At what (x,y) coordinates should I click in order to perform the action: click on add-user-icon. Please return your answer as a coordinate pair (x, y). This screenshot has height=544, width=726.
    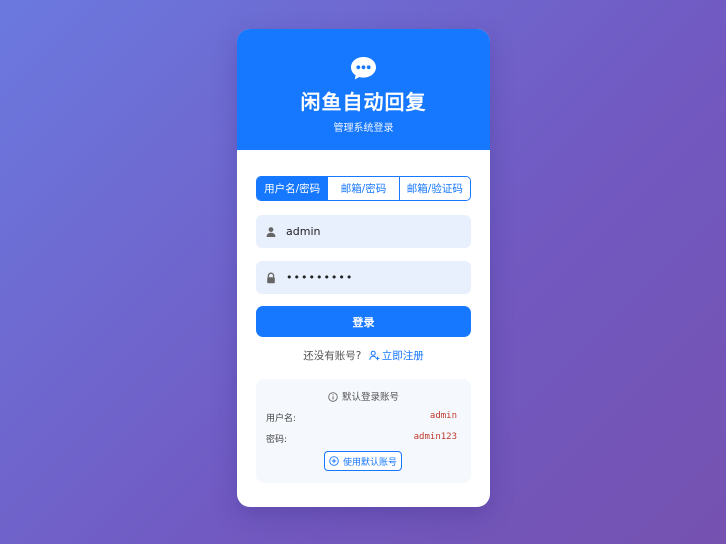
    Looking at the image, I should click on (374, 355).